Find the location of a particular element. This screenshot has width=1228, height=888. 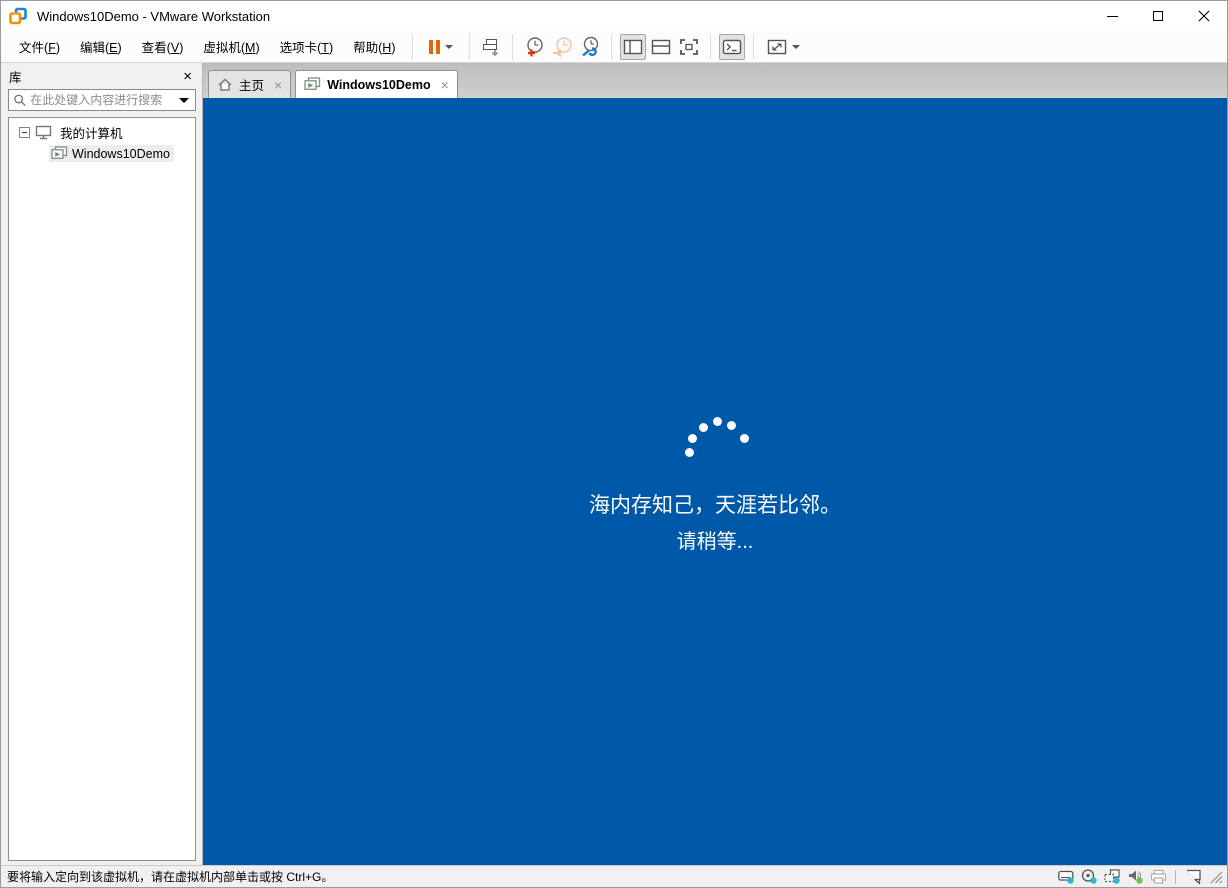

message-log-icon is located at coordinates (1193, 876).